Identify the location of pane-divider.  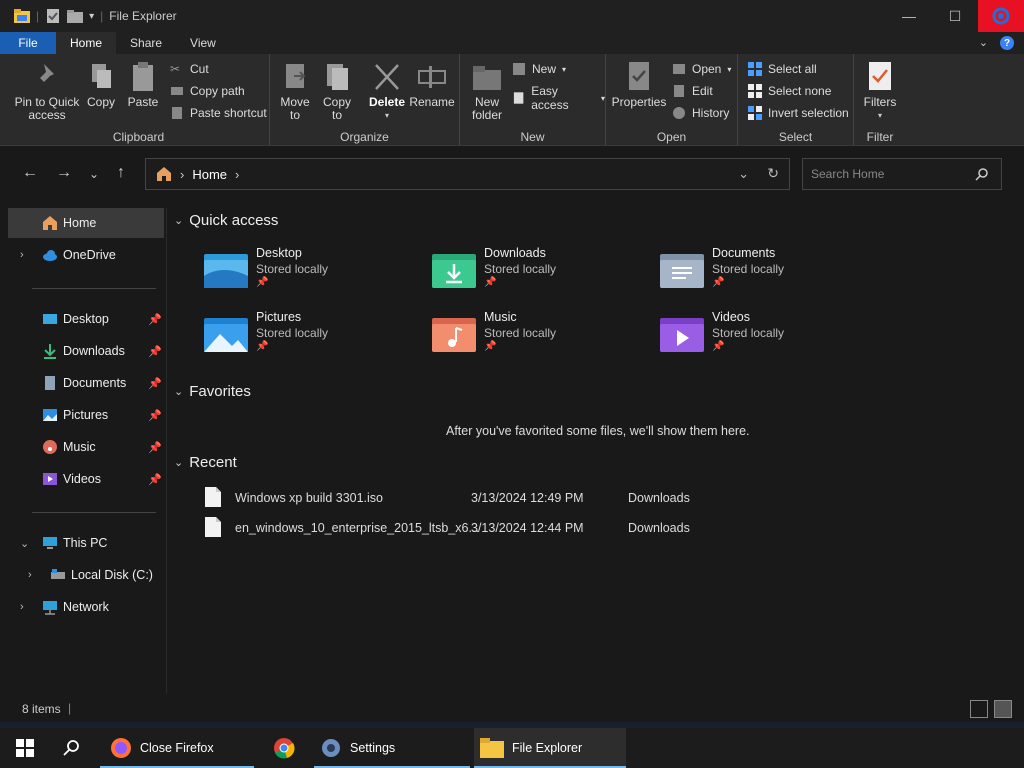
(166, 451).